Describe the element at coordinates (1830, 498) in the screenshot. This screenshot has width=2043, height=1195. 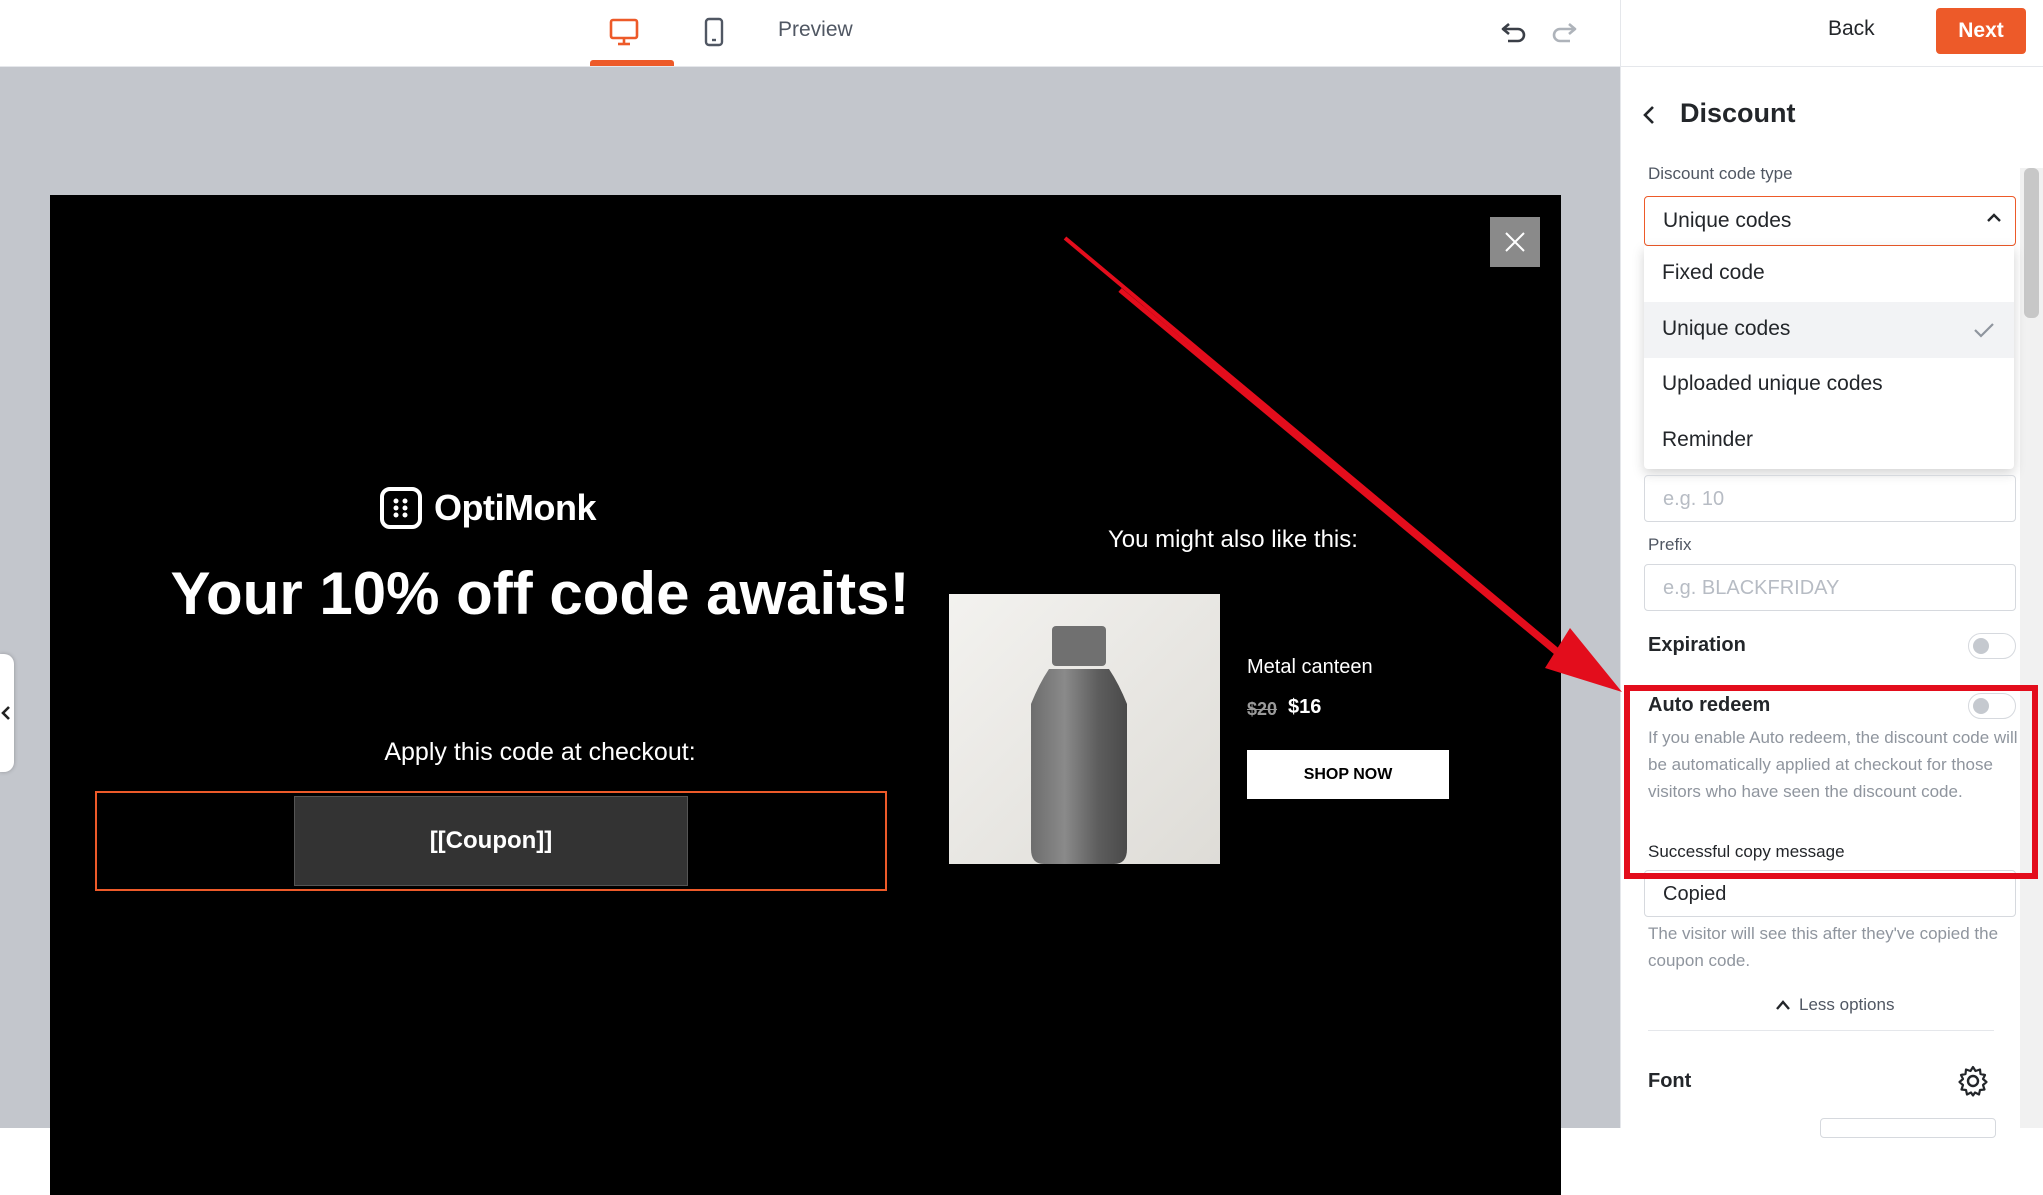
I see `value-input: e.g. 10` at that location.